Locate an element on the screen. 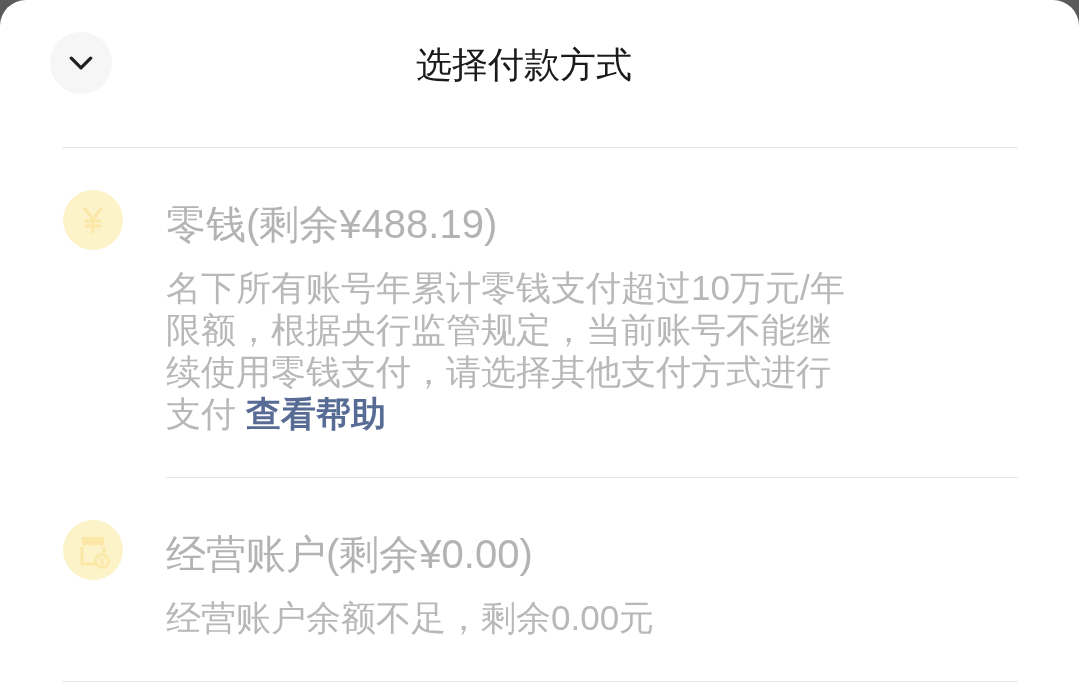  yen-coin-icon is located at coordinates (93, 220).